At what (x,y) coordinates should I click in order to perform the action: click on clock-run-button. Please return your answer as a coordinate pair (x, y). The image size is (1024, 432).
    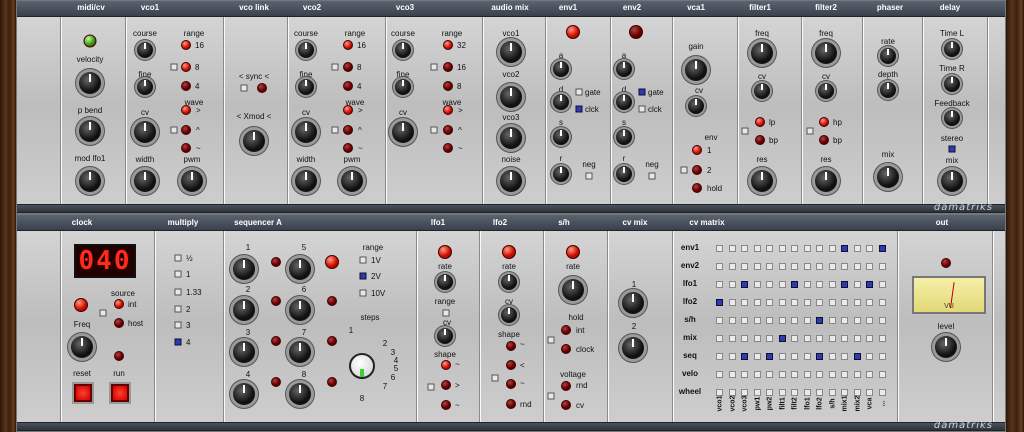
    Looking at the image, I should click on (120, 393).